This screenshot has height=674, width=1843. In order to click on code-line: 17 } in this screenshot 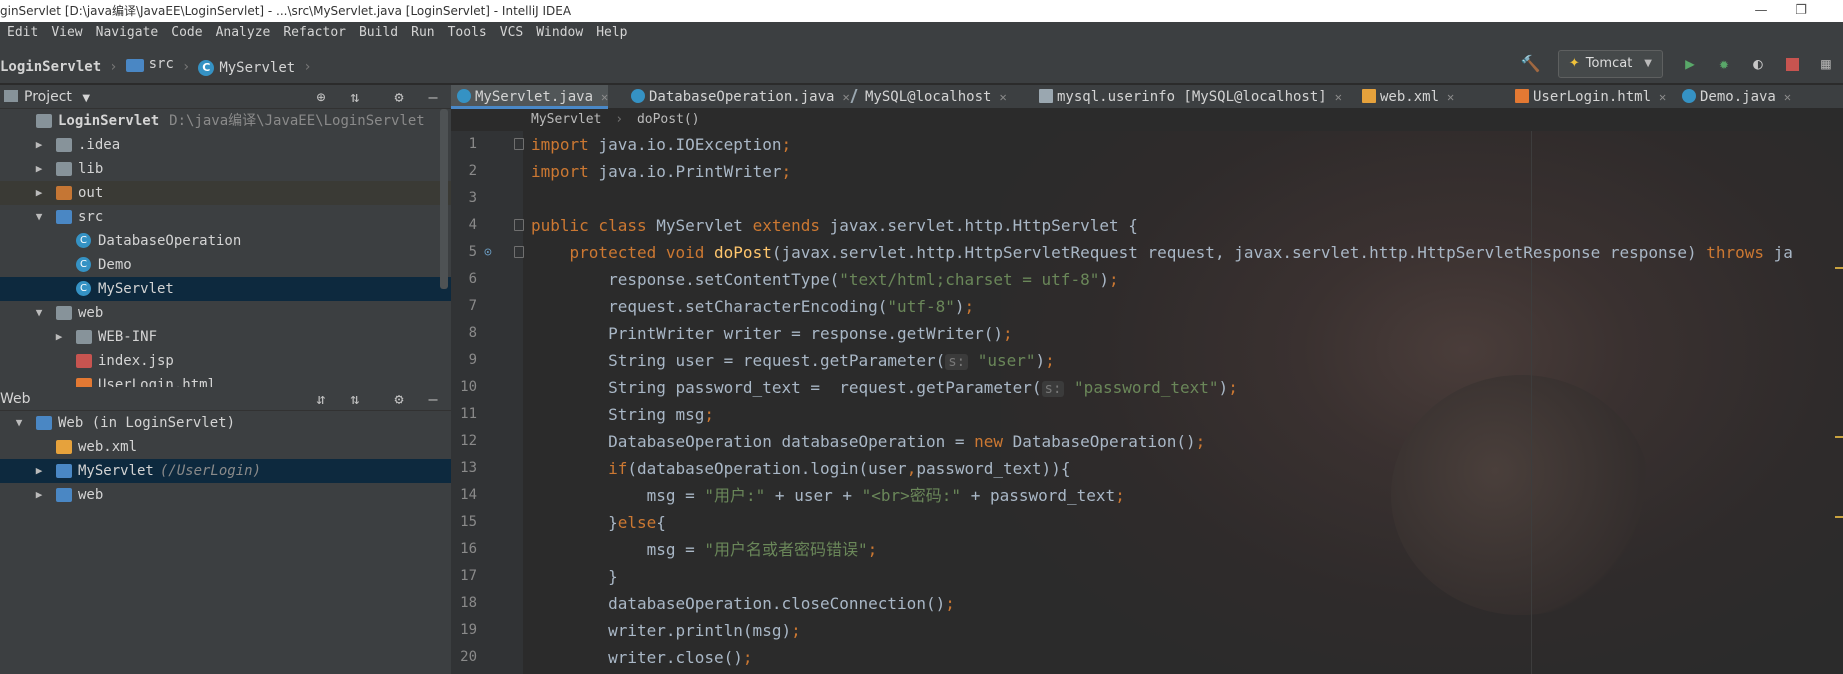, I will do `click(1147, 576)`.